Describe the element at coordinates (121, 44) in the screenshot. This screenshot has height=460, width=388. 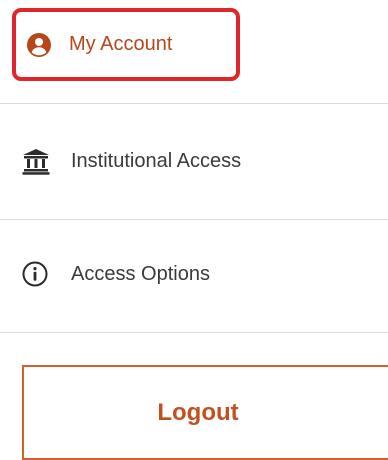
I see `menu-item-label: My Account` at that location.